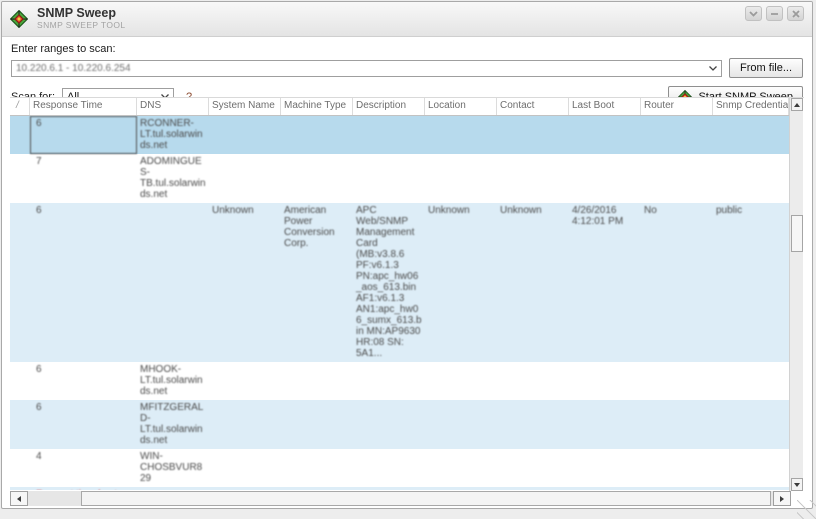  What do you see at coordinates (796, 294) in the screenshot?
I see `vertical-scrollbar` at bounding box center [796, 294].